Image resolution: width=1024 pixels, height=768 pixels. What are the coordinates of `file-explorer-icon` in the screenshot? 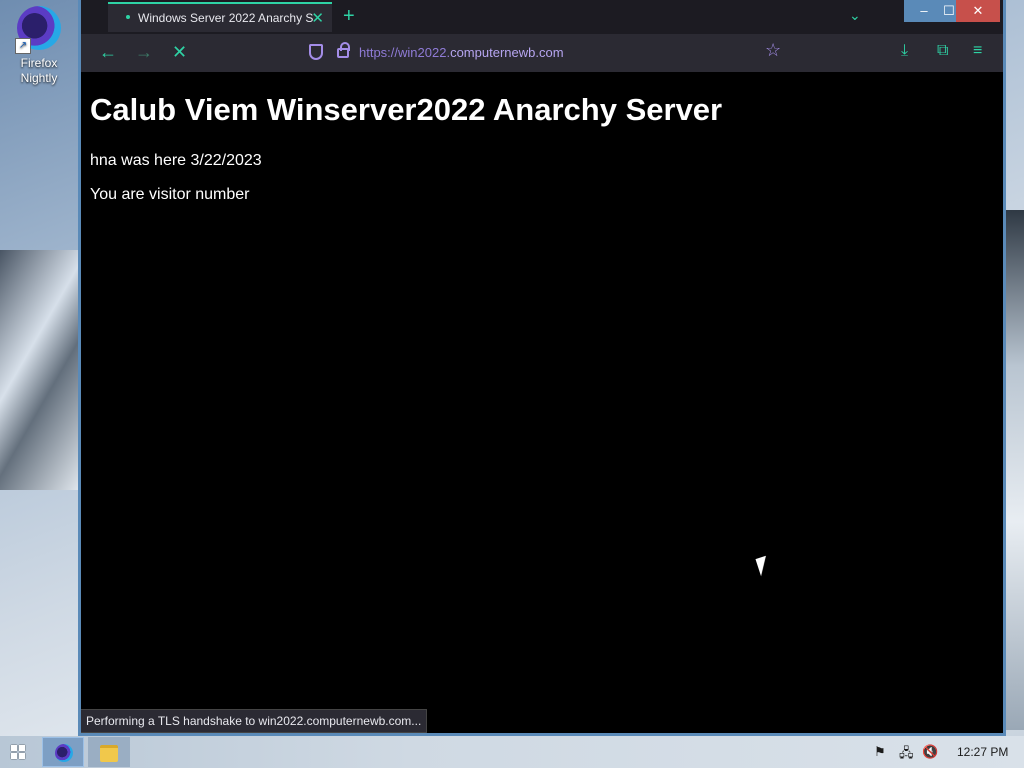 It's located at (109, 753).